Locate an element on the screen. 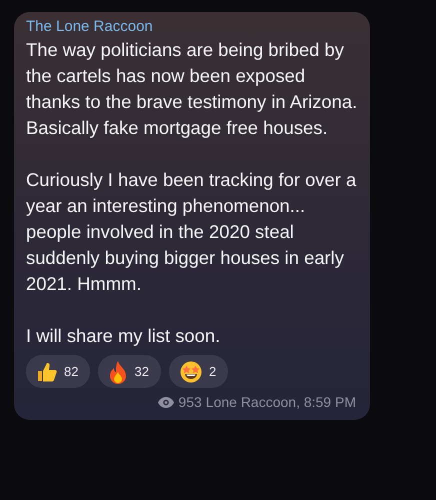 This screenshot has width=436, height=500. thumbs-up-icon is located at coordinates (47, 371).